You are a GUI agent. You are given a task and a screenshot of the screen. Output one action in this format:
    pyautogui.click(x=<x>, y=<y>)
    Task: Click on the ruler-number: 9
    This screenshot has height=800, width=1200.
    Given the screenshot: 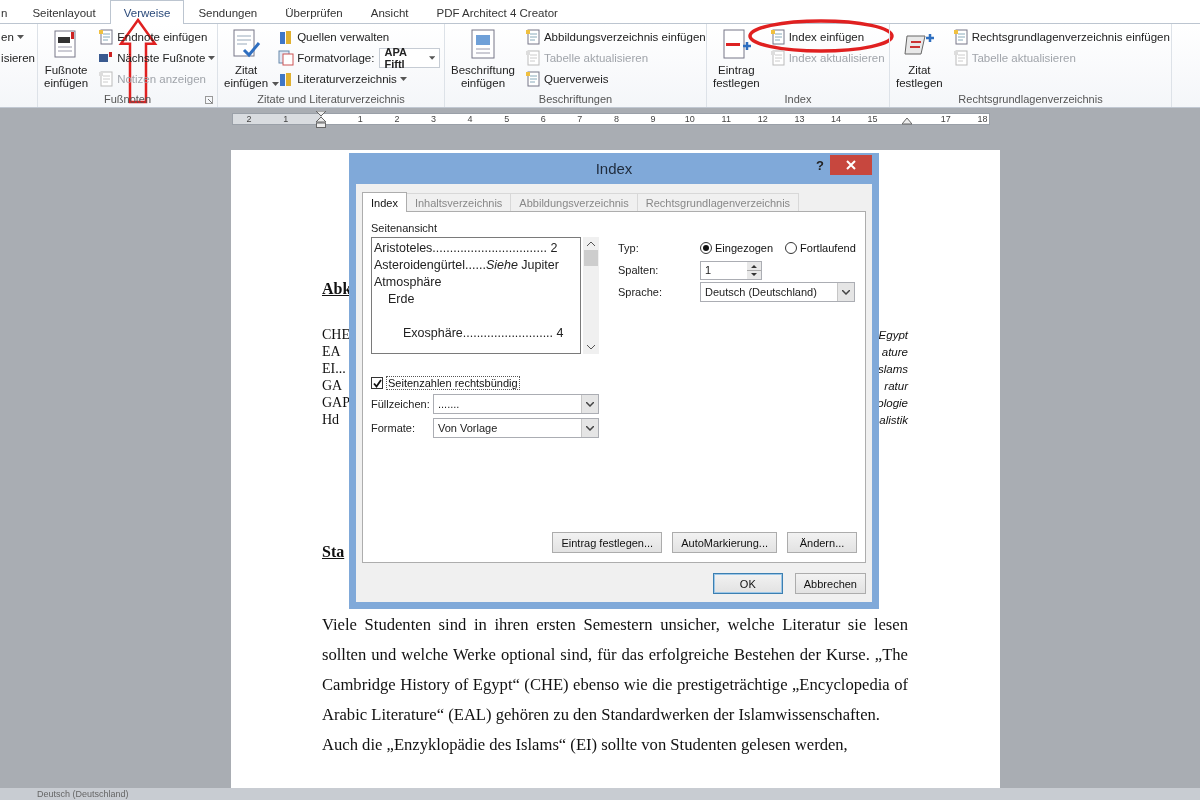 What is the action you would take?
    pyautogui.click(x=653, y=119)
    